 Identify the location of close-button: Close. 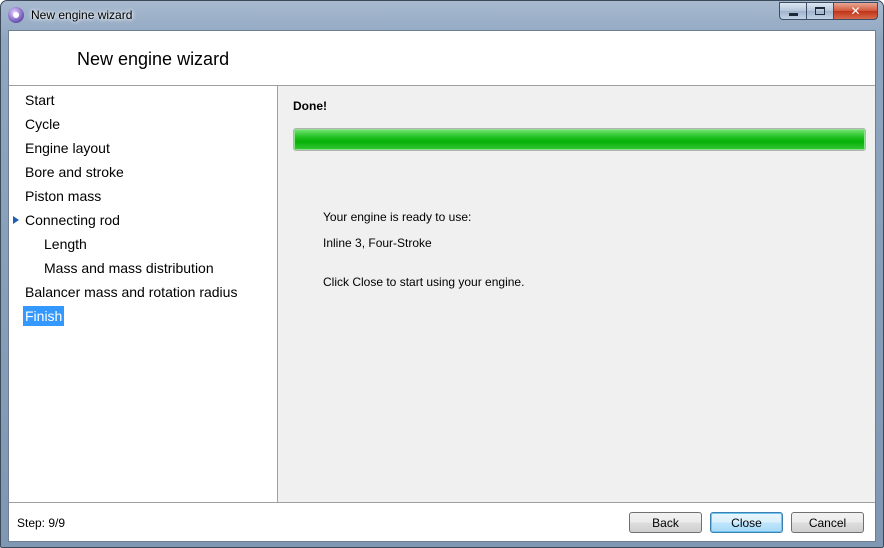
(746, 522).